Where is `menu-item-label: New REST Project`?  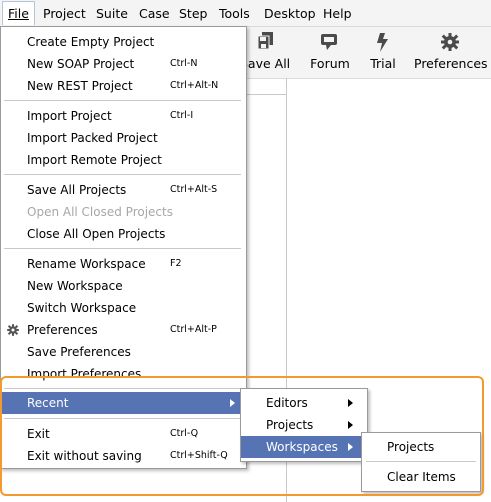
menu-item-label: New REST Project is located at coordinates (80, 86).